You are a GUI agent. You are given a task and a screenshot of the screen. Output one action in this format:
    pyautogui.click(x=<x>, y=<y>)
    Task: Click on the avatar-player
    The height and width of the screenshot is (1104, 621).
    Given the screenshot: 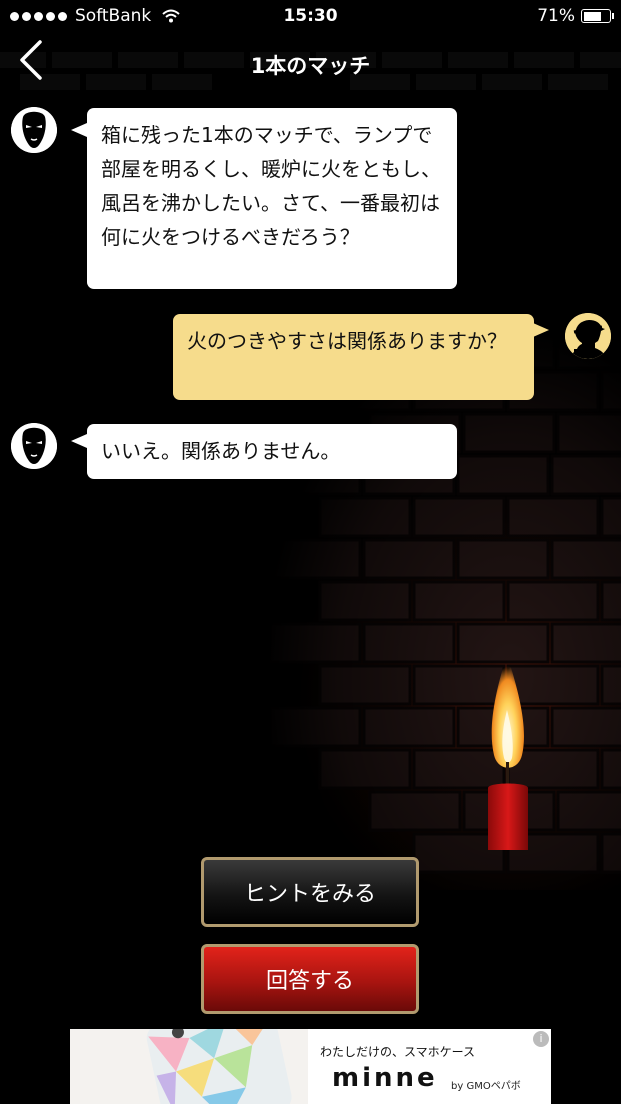 What is the action you would take?
    pyautogui.click(x=588, y=336)
    